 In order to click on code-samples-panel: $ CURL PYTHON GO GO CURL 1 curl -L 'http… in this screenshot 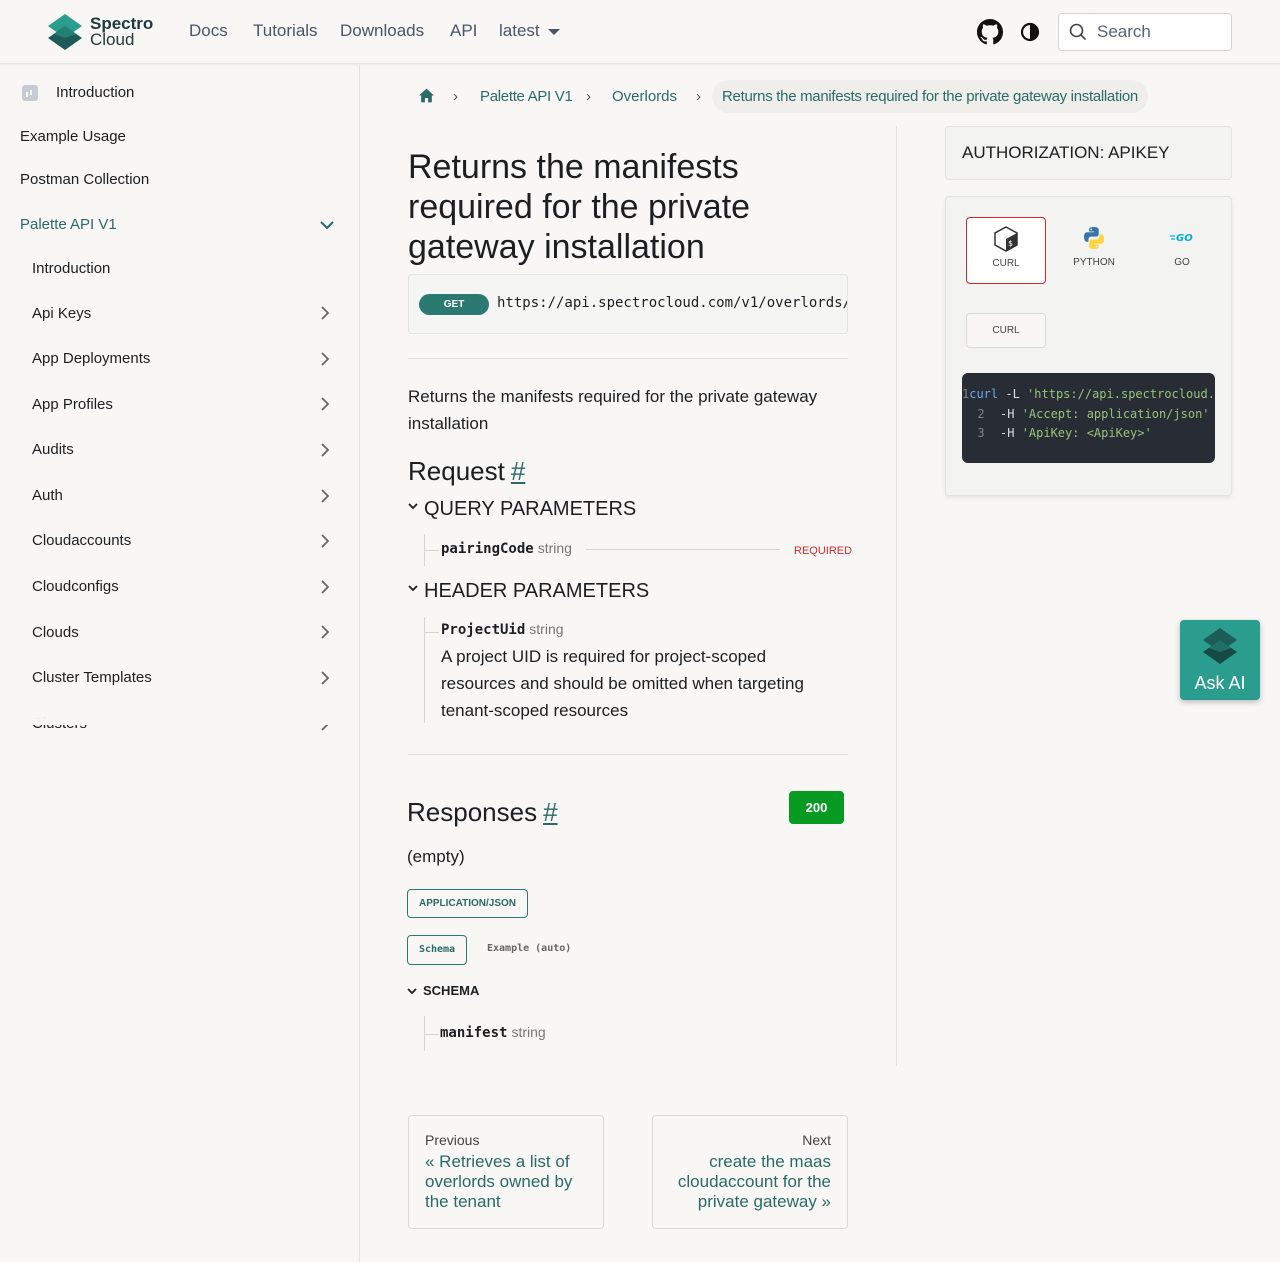, I will do `click(1088, 346)`.